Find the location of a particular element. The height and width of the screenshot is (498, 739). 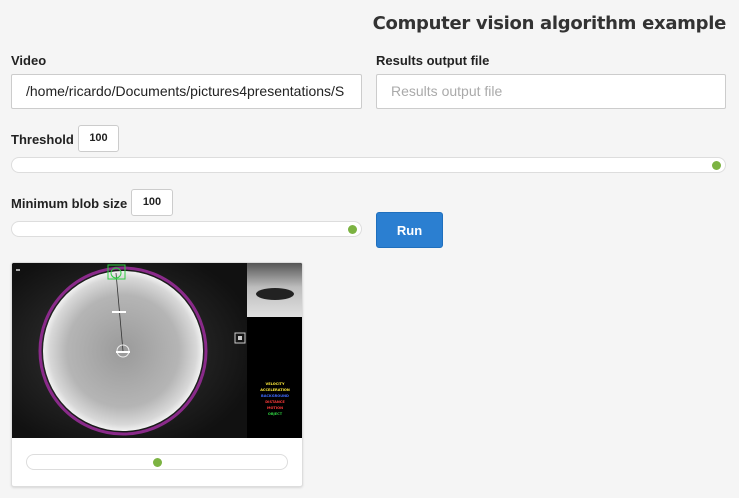

video-seek-thumb is located at coordinates (157, 462).